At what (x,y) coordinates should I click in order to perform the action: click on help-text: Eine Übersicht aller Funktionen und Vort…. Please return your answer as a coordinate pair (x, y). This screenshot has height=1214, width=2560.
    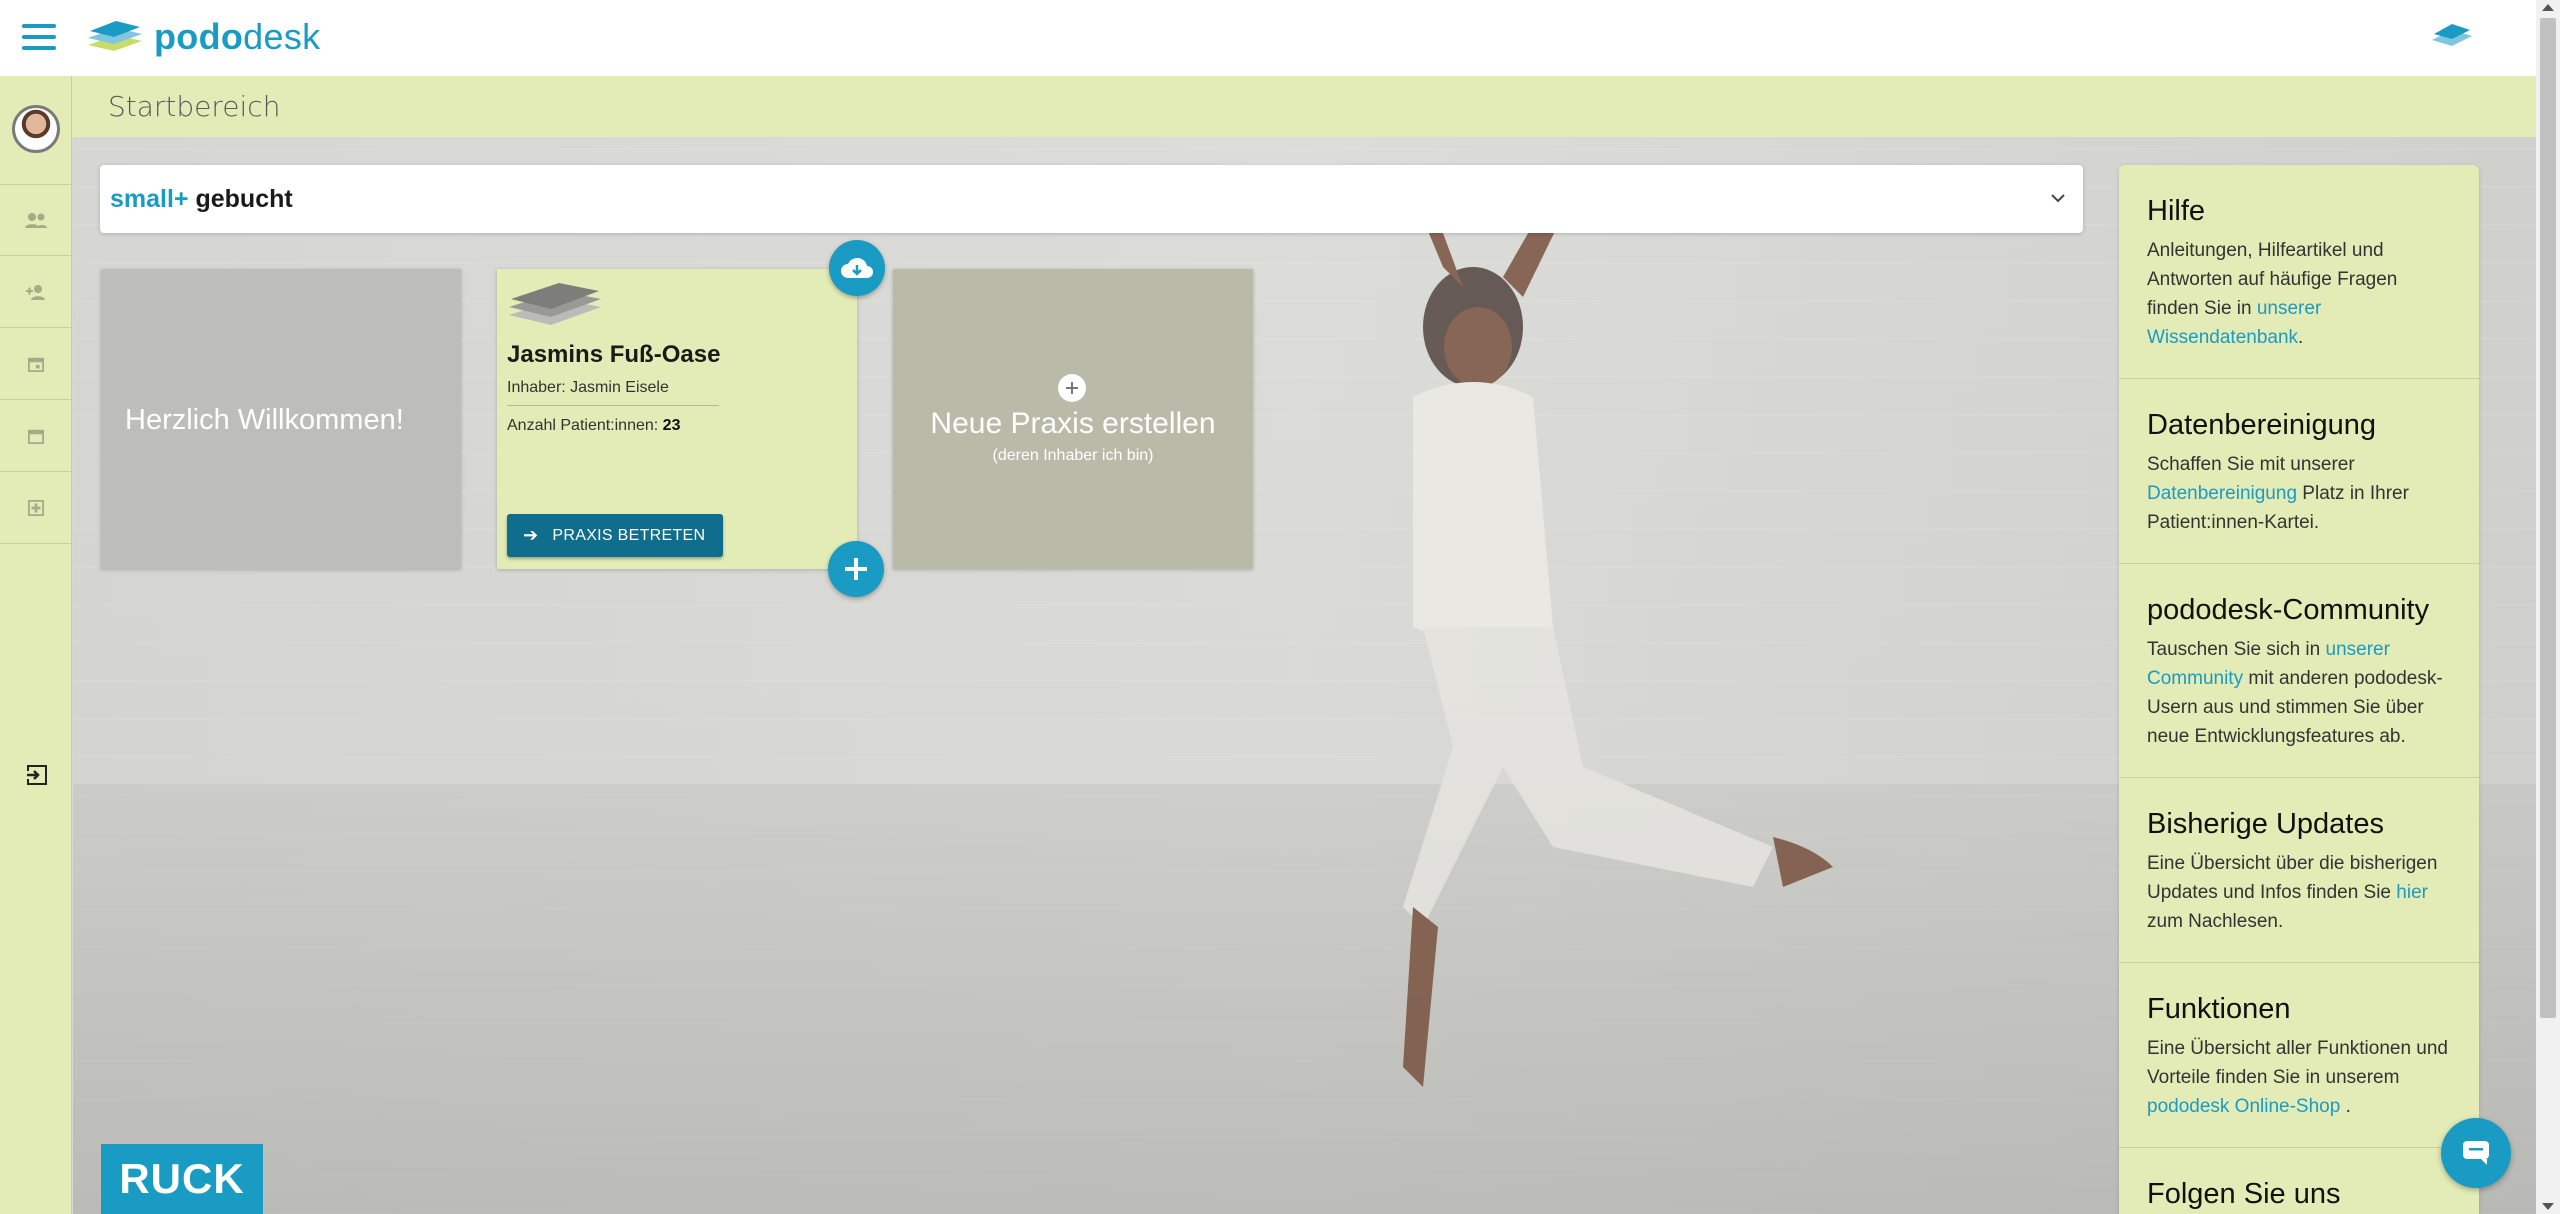
    Looking at the image, I should click on (2298, 1077).